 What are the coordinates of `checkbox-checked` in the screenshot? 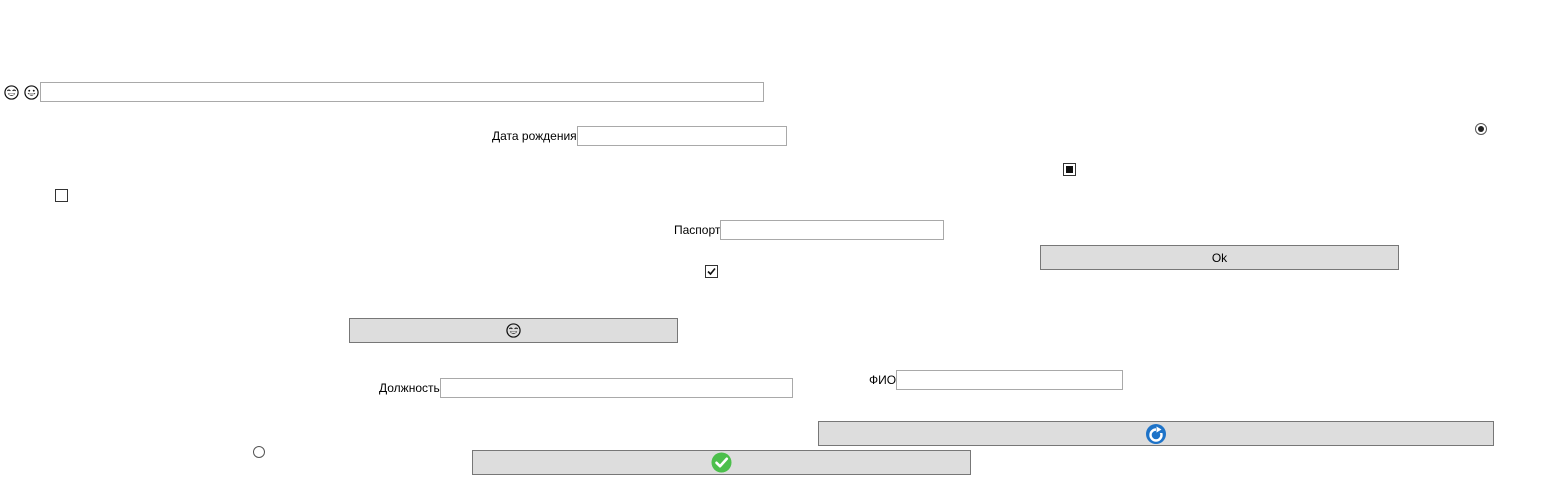 It's located at (711, 271).